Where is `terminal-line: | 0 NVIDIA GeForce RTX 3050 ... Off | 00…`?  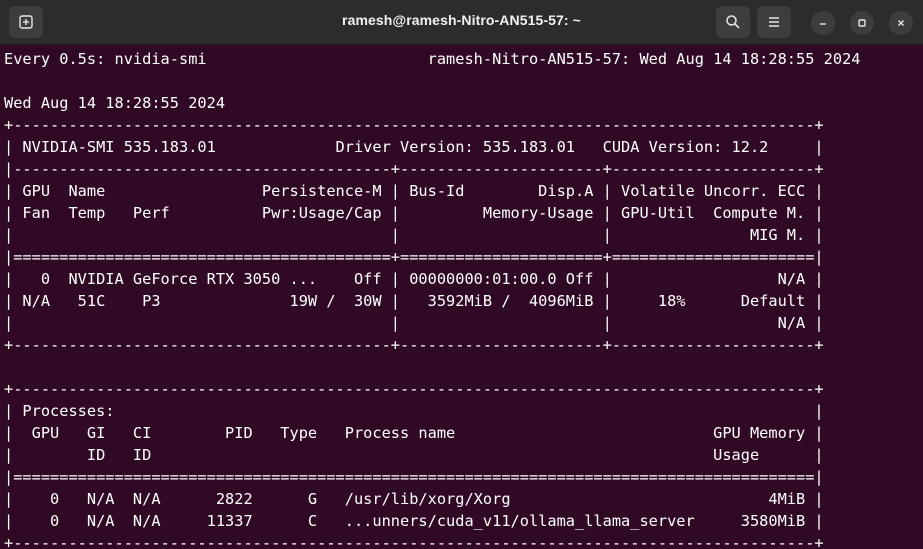 terminal-line: | 0 NVIDIA GeForce RTX 3050 ... Off | 00… is located at coordinates (414, 279).